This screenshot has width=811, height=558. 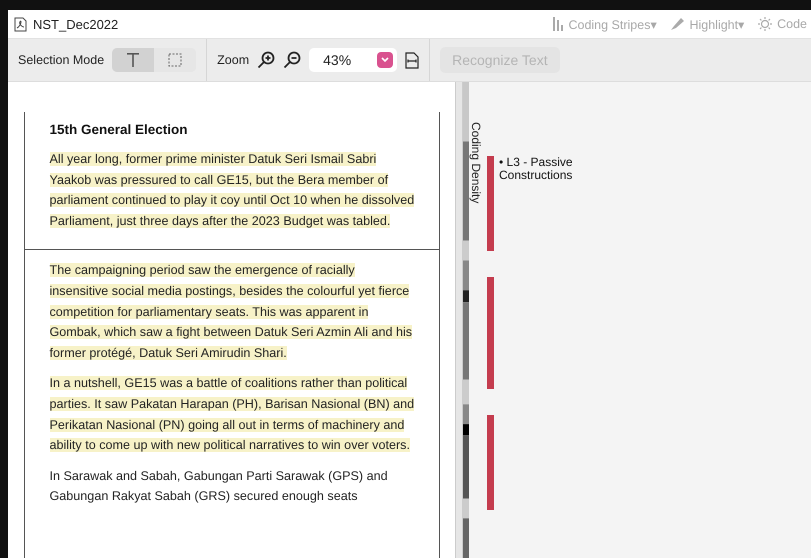 What do you see at coordinates (75, 24) in the screenshot?
I see `window-title: NST_Dec2022` at bounding box center [75, 24].